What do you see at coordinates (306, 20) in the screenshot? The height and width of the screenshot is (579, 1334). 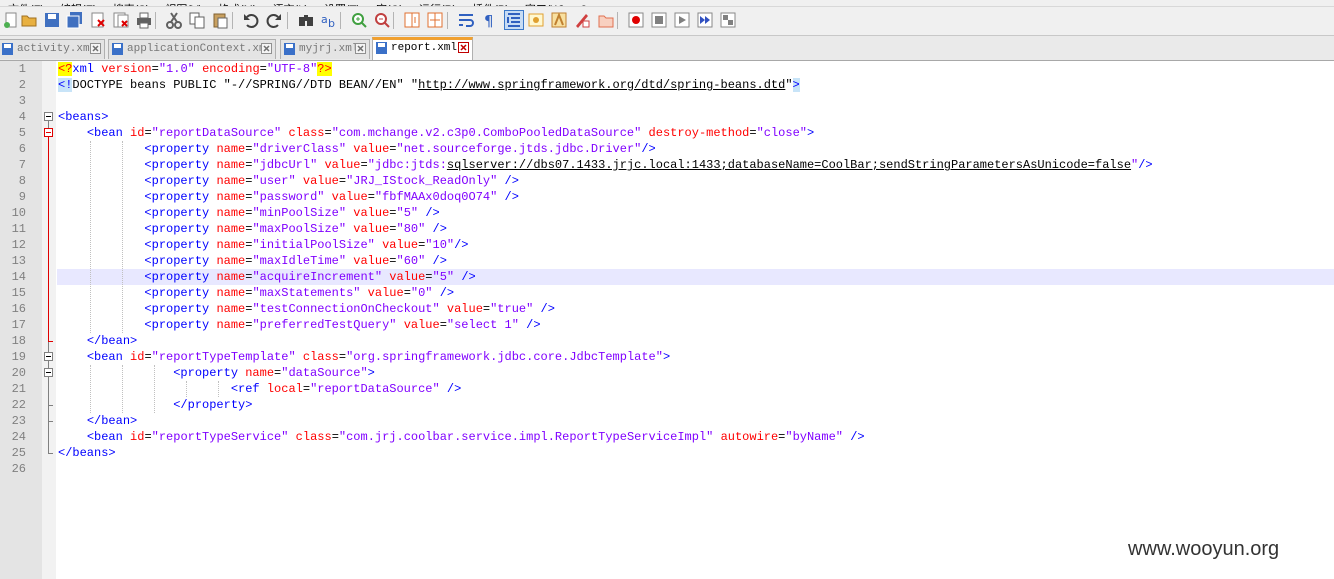 I see `find-button` at bounding box center [306, 20].